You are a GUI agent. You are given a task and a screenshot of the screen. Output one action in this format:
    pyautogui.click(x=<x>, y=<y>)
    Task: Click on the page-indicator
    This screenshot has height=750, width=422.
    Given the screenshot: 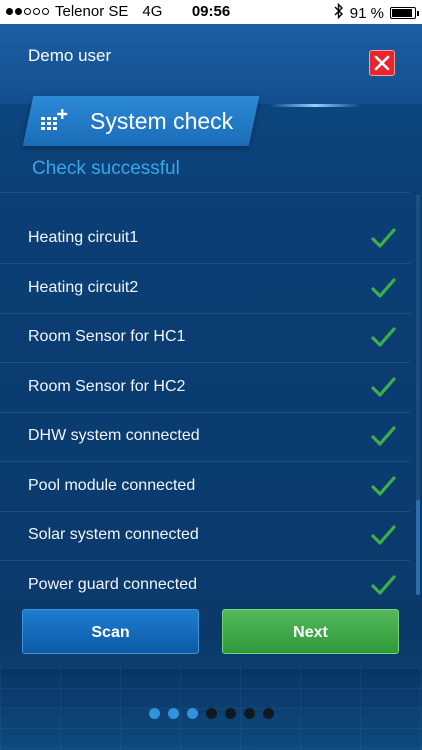 What is the action you would take?
    pyautogui.click(x=211, y=713)
    